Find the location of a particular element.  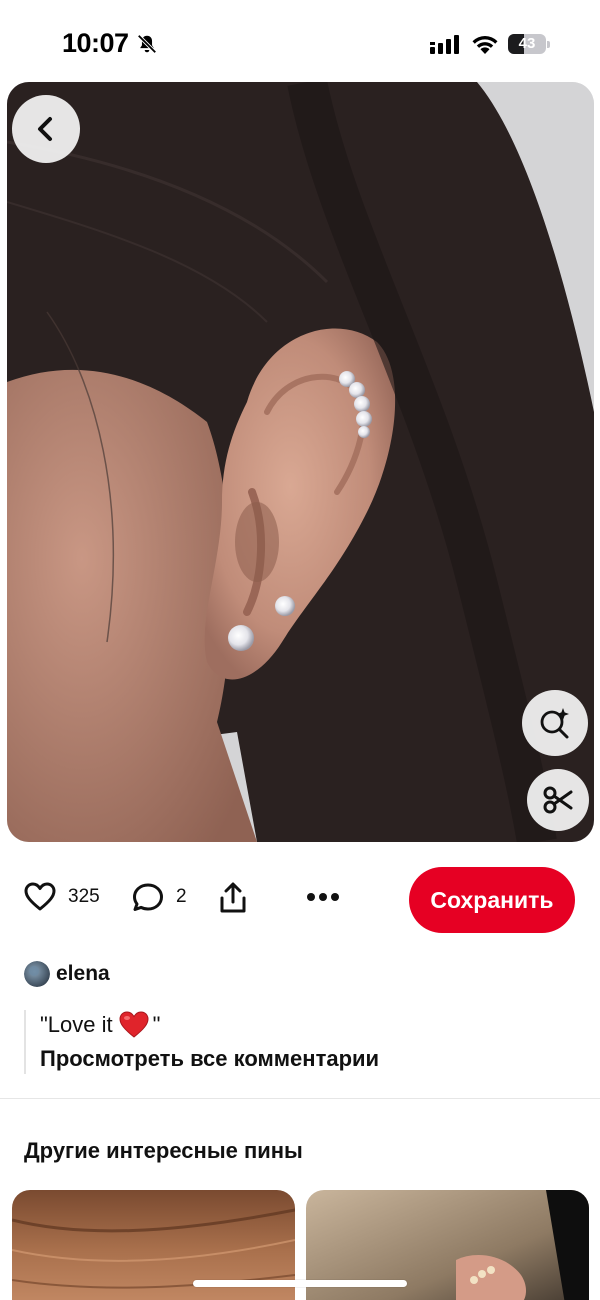

comment-author: elena is located at coordinates (67, 974).